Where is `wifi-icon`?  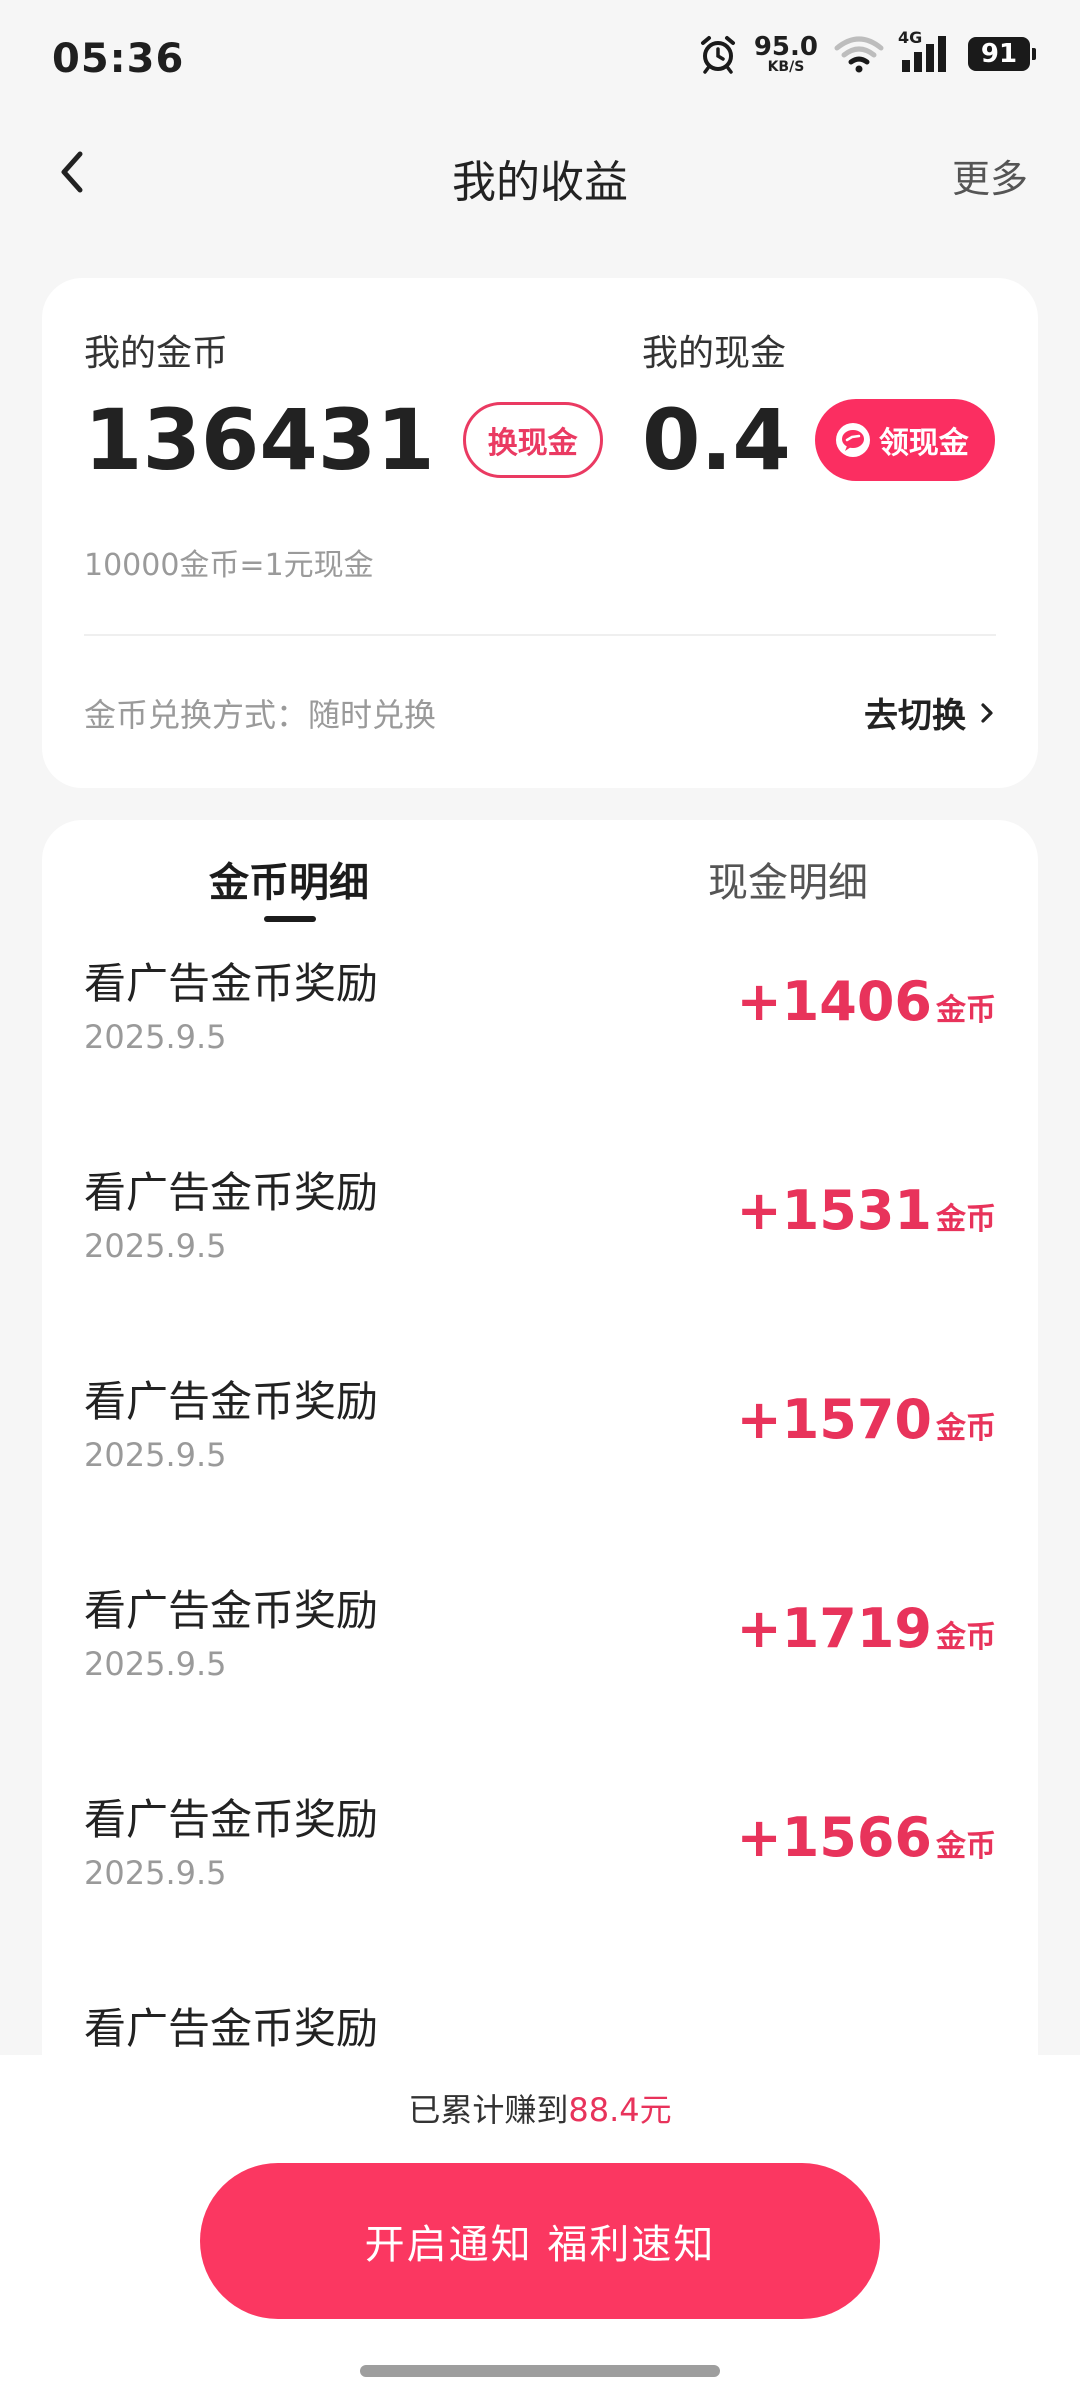 wifi-icon is located at coordinates (859, 54).